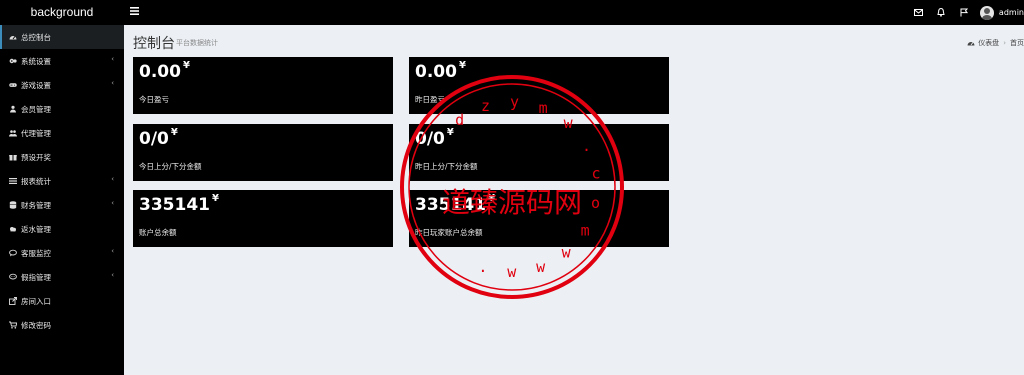  What do you see at coordinates (988, 43) in the screenshot?
I see `breadcrumb-dashboard-link: 仪表盘` at bounding box center [988, 43].